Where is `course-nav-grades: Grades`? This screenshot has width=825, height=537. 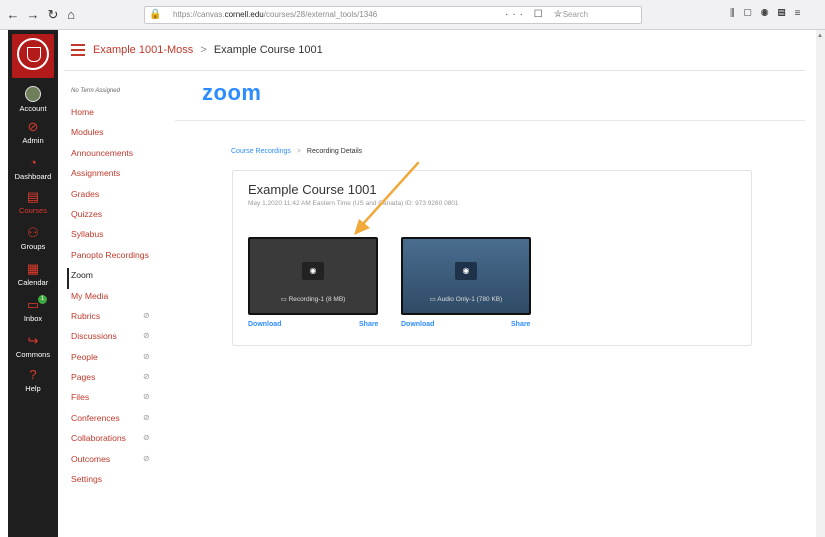
course-nav-grades: Grades is located at coordinates (119, 197).